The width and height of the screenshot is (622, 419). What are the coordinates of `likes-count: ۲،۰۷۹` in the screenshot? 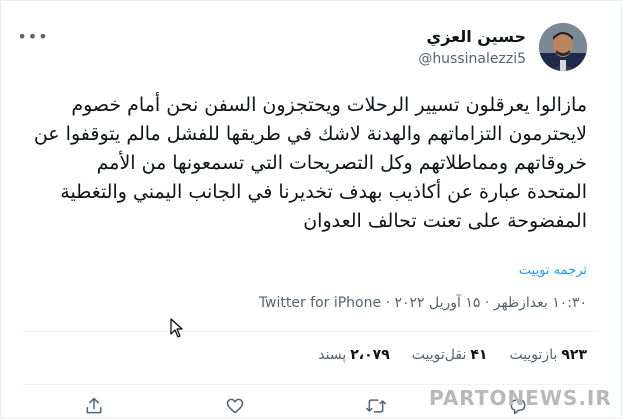 It's located at (370, 355).